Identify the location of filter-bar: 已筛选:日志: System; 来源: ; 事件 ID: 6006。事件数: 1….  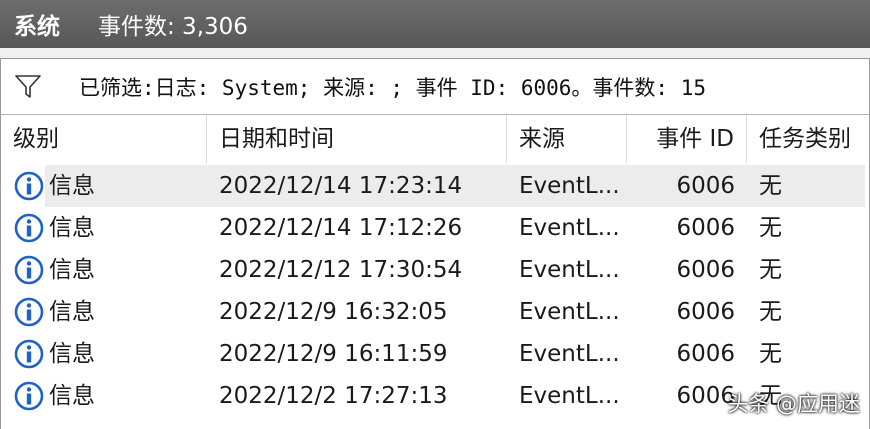
(435, 86).